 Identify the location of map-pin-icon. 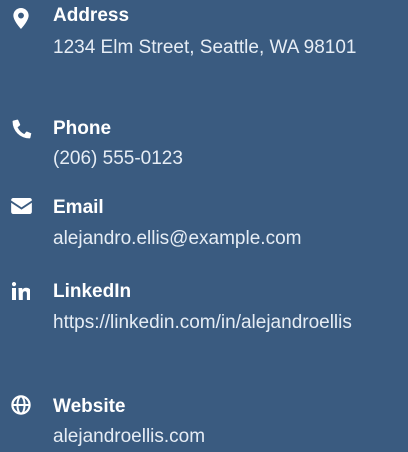
(21, 18).